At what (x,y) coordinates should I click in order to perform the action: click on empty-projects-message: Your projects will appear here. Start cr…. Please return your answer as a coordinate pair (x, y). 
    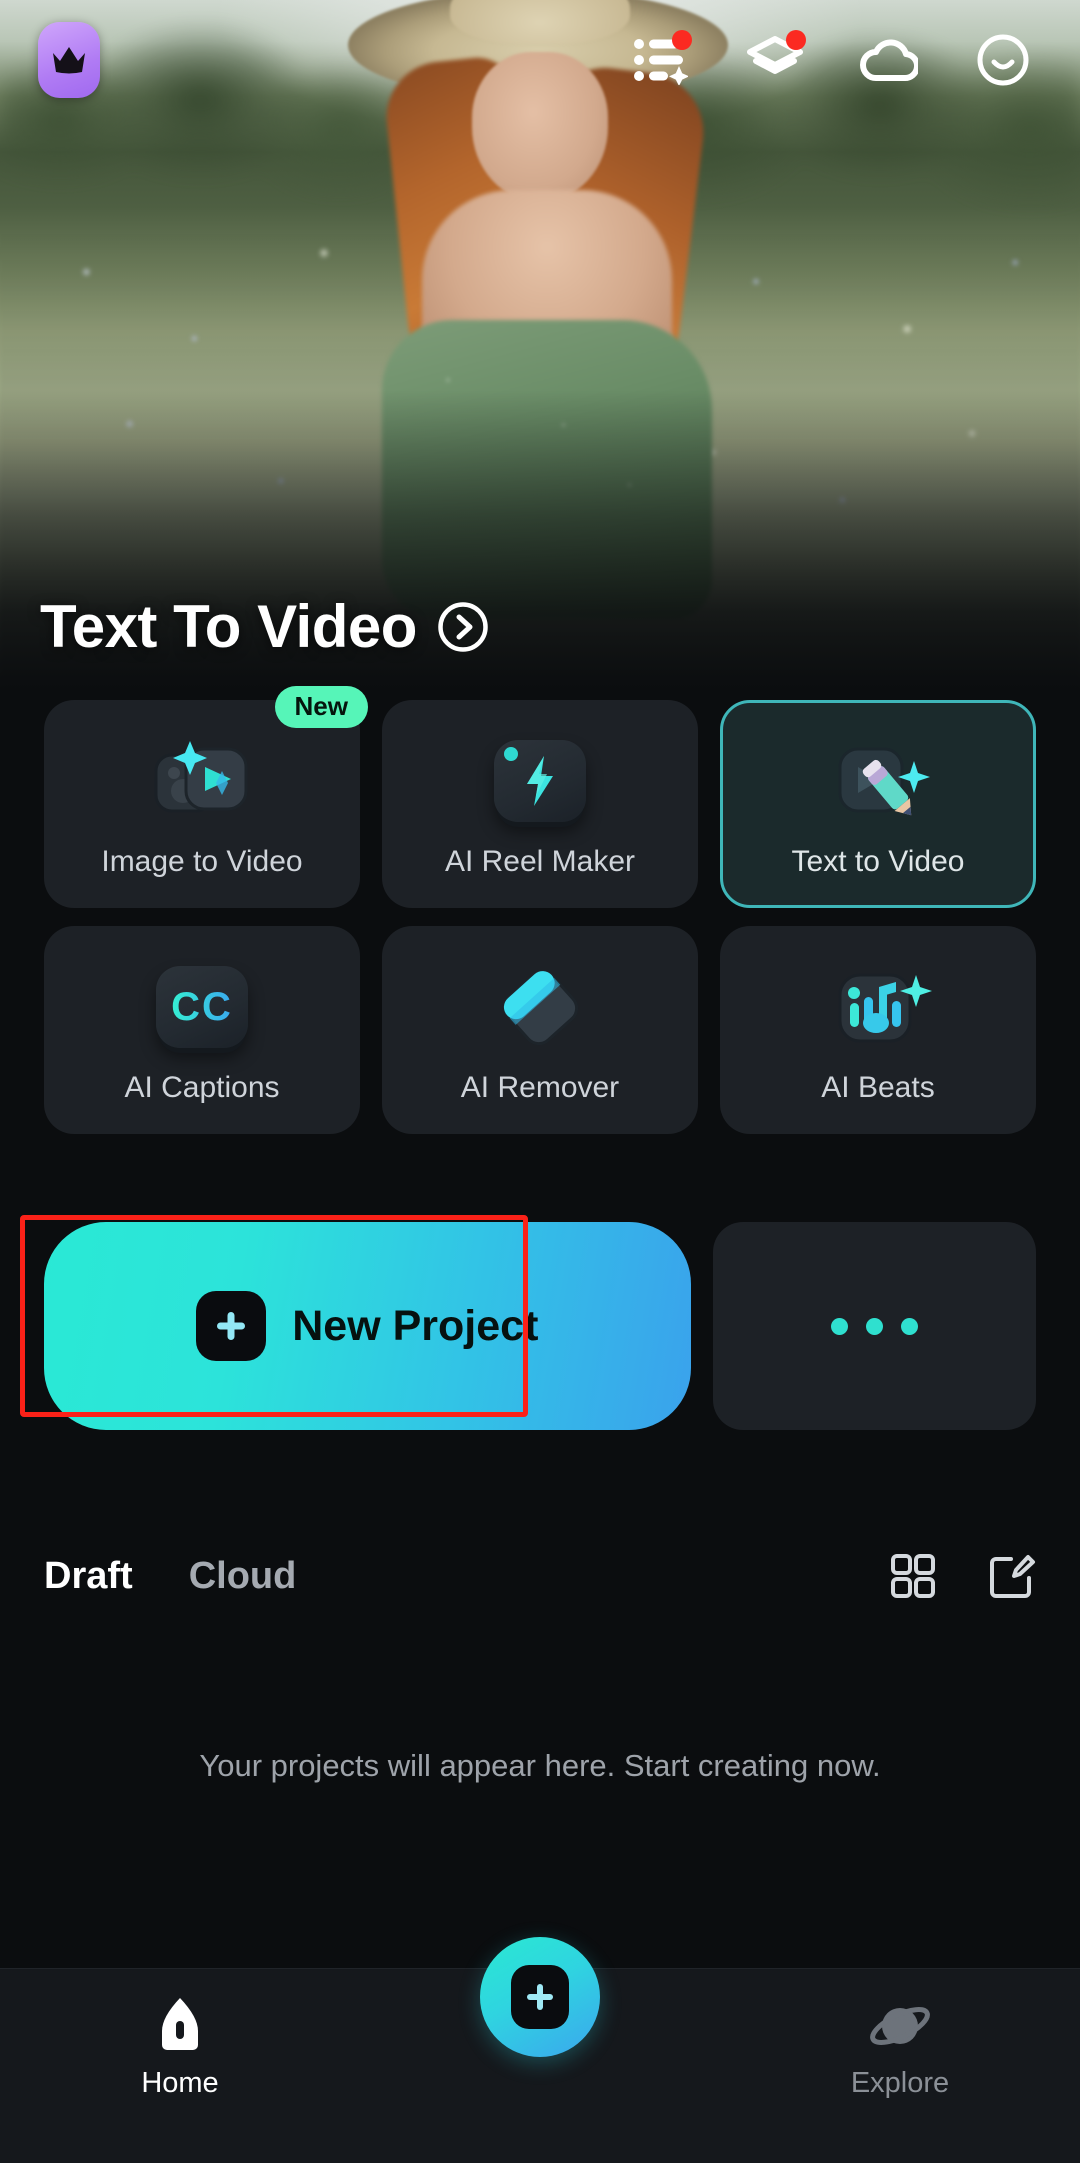
    Looking at the image, I should click on (540, 1765).